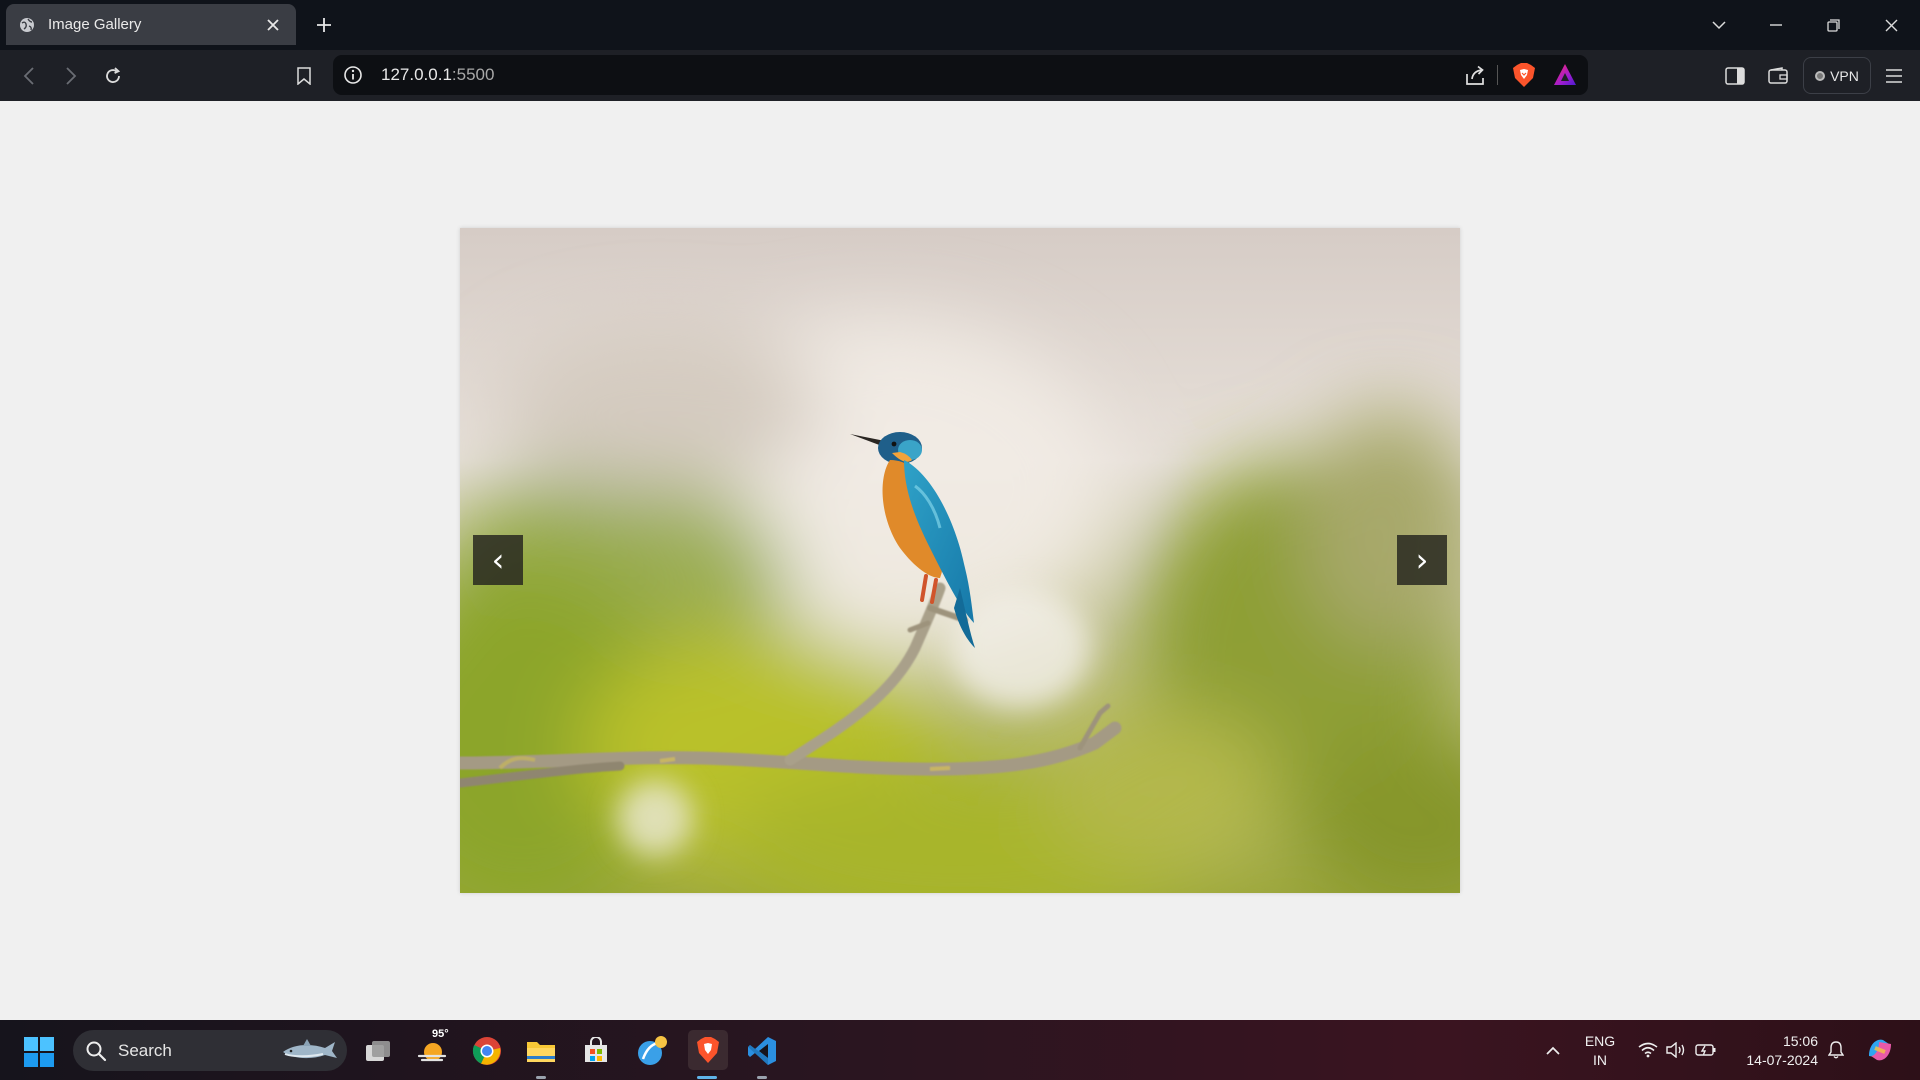  Describe the element at coordinates (1844, 75) in the screenshot. I see `vpn-label: VPN` at that location.